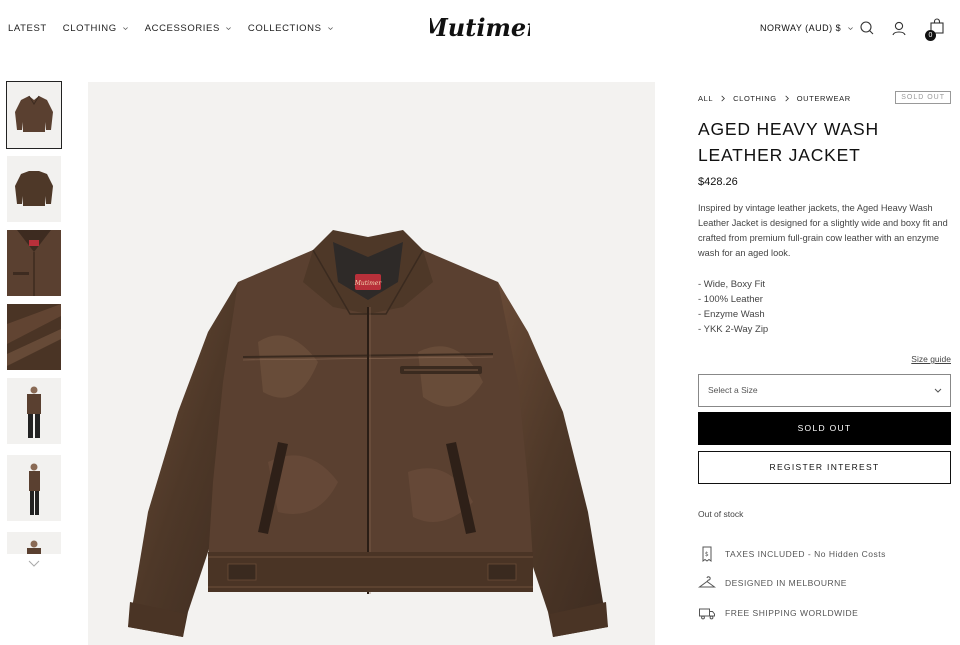  What do you see at coordinates (867, 28) in the screenshot?
I see `search-icon` at bounding box center [867, 28].